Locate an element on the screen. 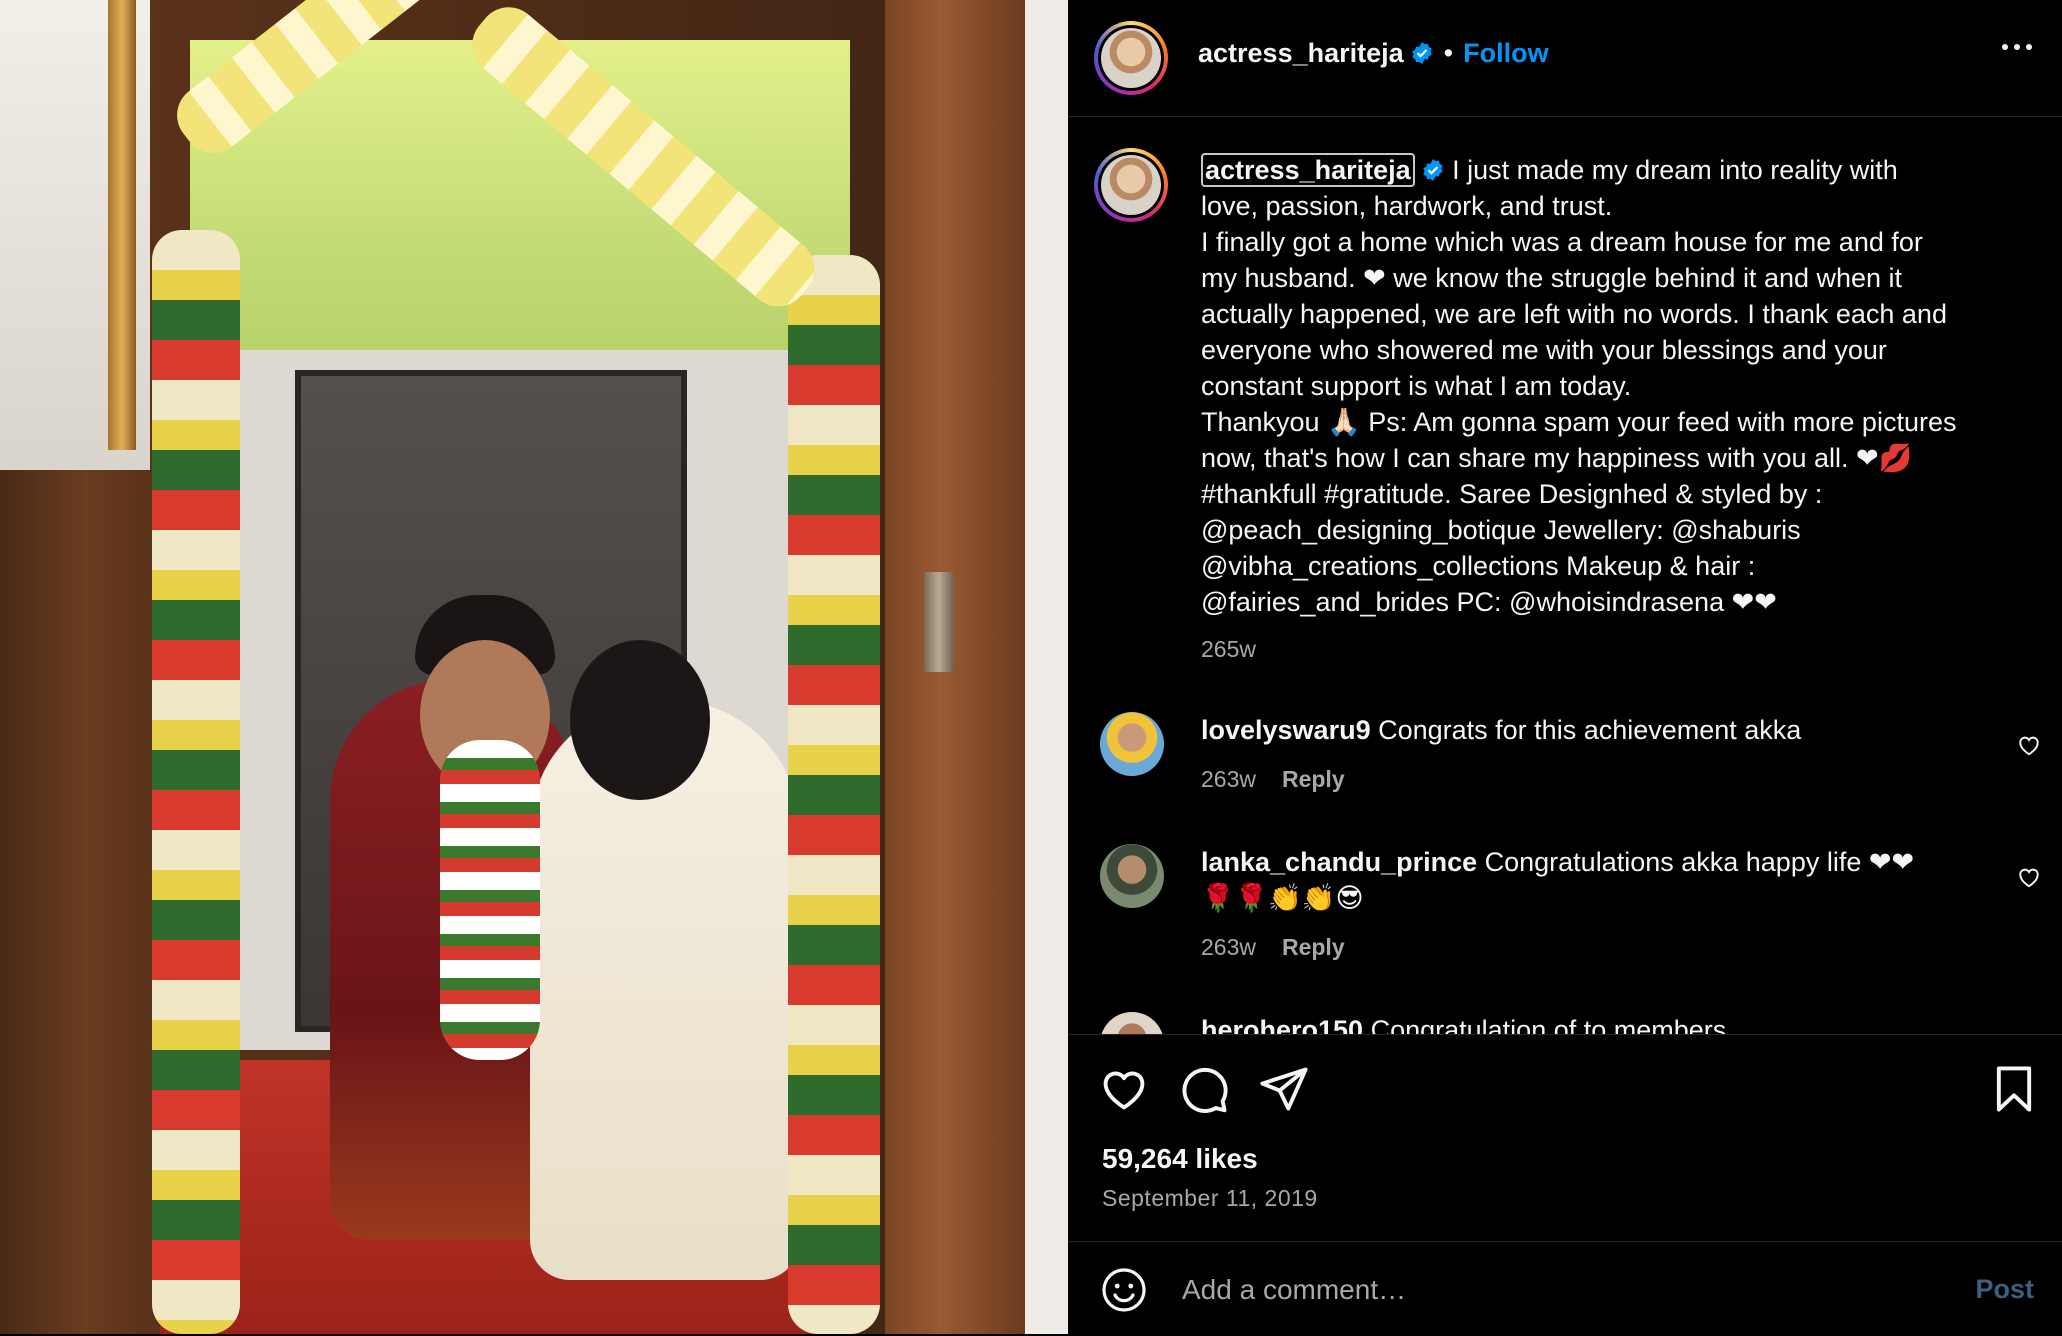 This screenshot has height=1336, width=2062. post-comment-button: Post is located at coordinates (2004, 1289).